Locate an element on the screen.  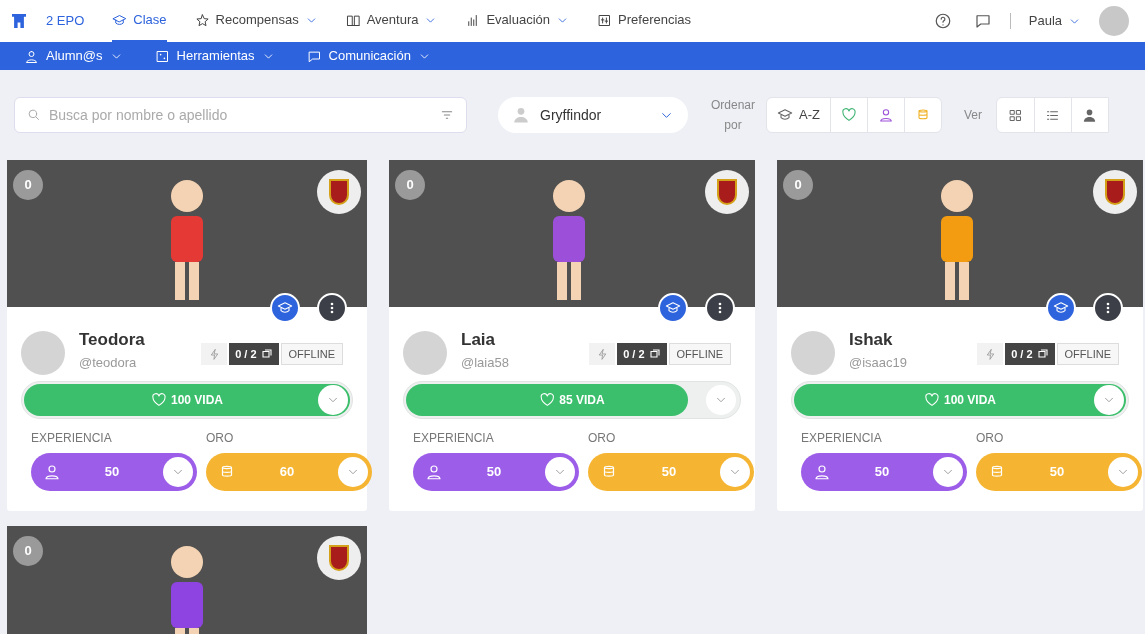
nav-tab: Aventura is located at coordinates (391, 21).